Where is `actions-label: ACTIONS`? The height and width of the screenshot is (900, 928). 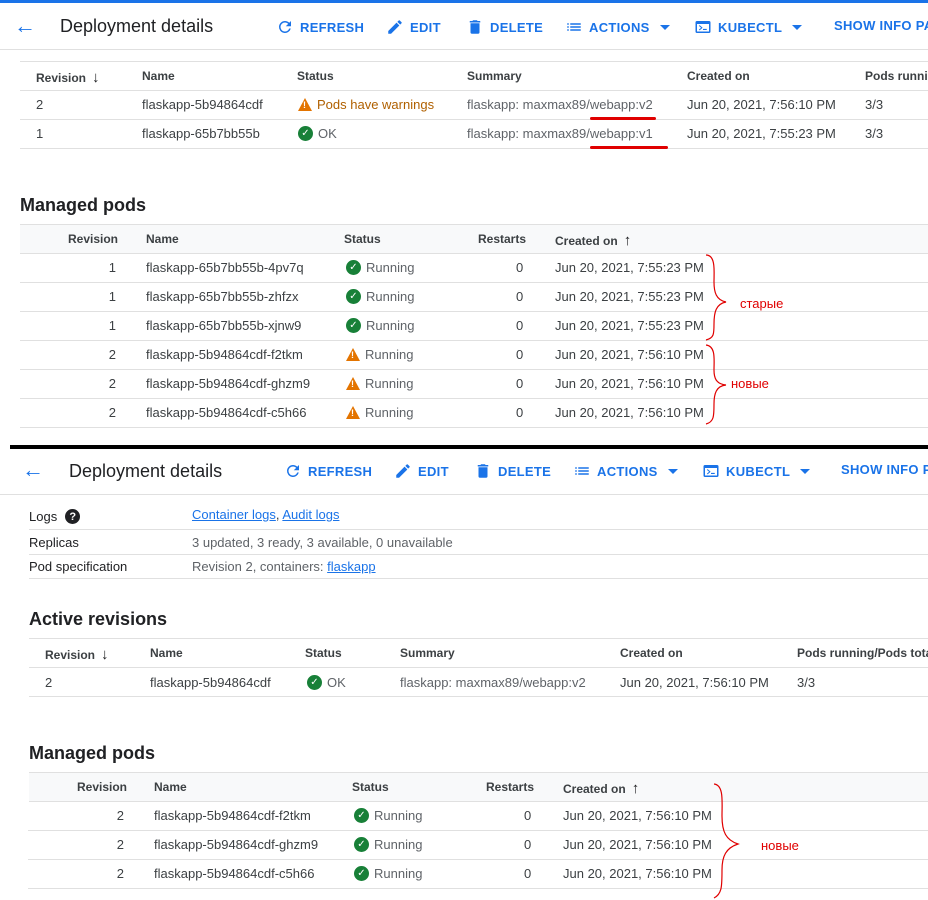 actions-label: ACTIONS is located at coordinates (627, 471).